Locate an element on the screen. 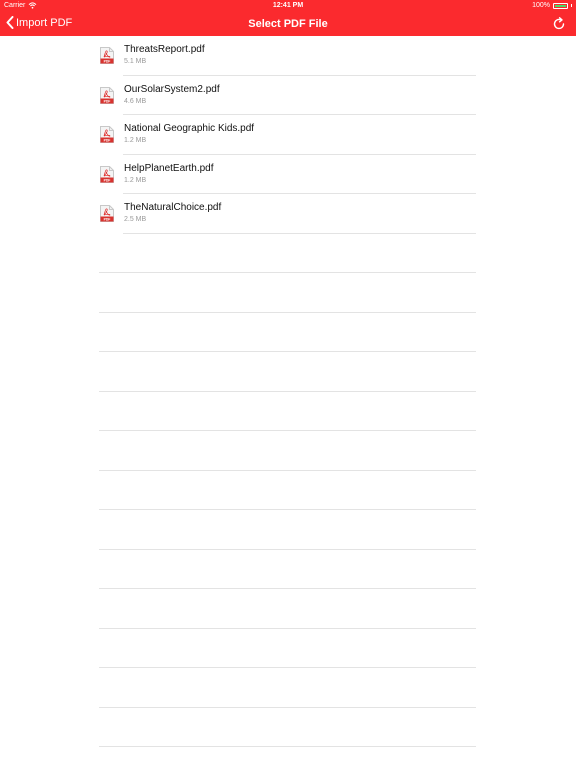 The image size is (576, 768). file-size: 4.6 MB is located at coordinates (135, 101).